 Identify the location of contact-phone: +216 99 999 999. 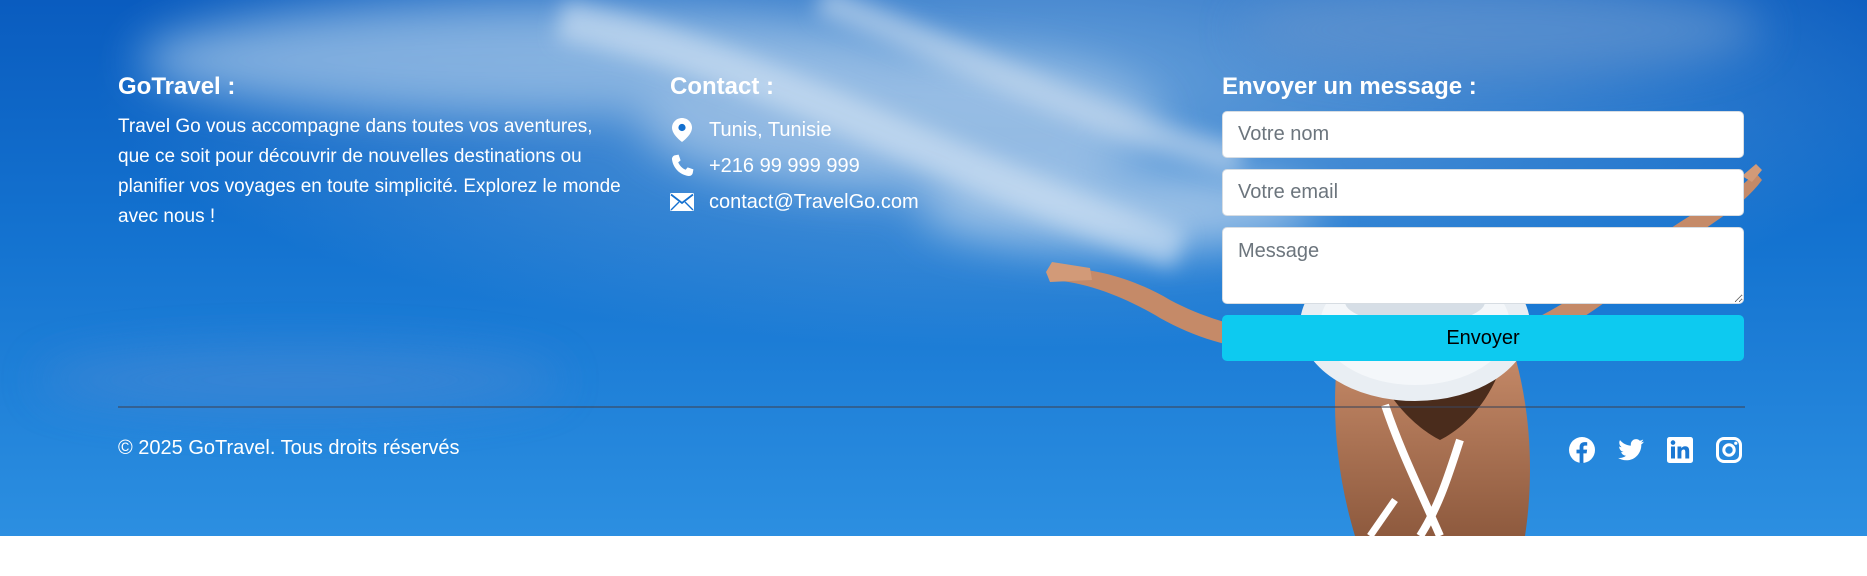
(794, 166).